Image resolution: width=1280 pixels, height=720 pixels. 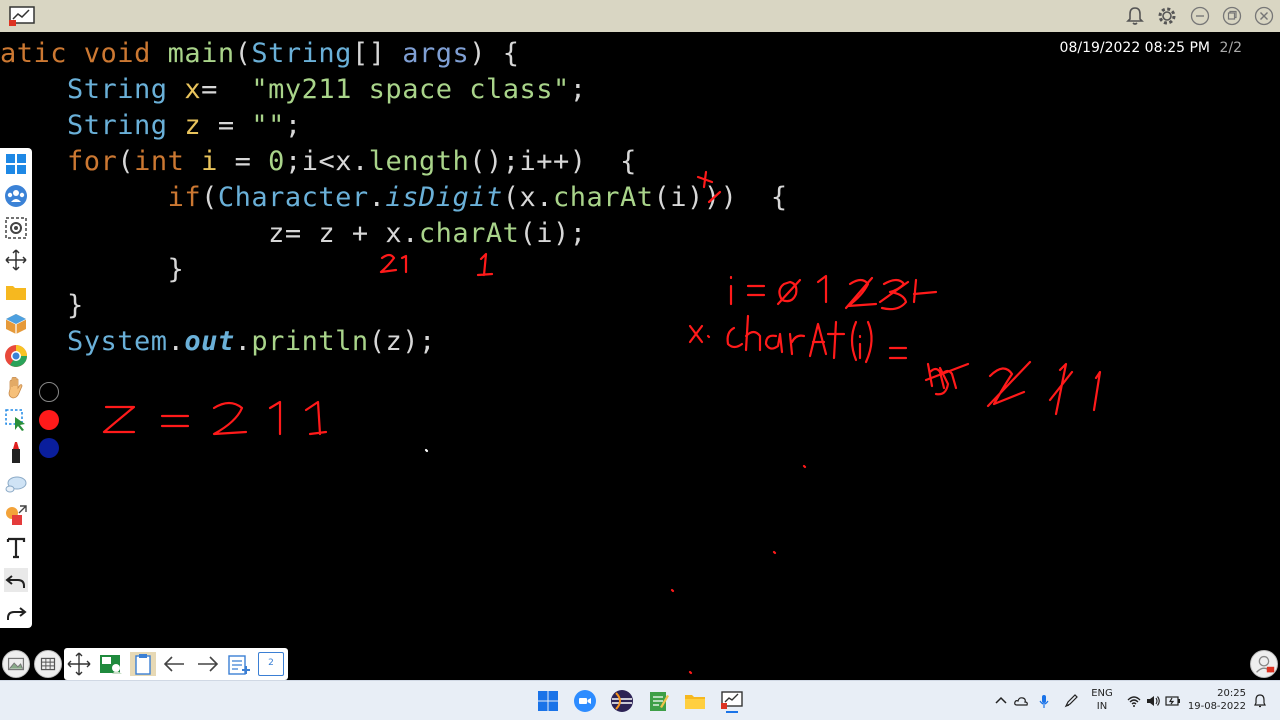 What do you see at coordinates (494, 53) in the screenshot?
I see `code-token: ) {` at bounding box center [494, 53].